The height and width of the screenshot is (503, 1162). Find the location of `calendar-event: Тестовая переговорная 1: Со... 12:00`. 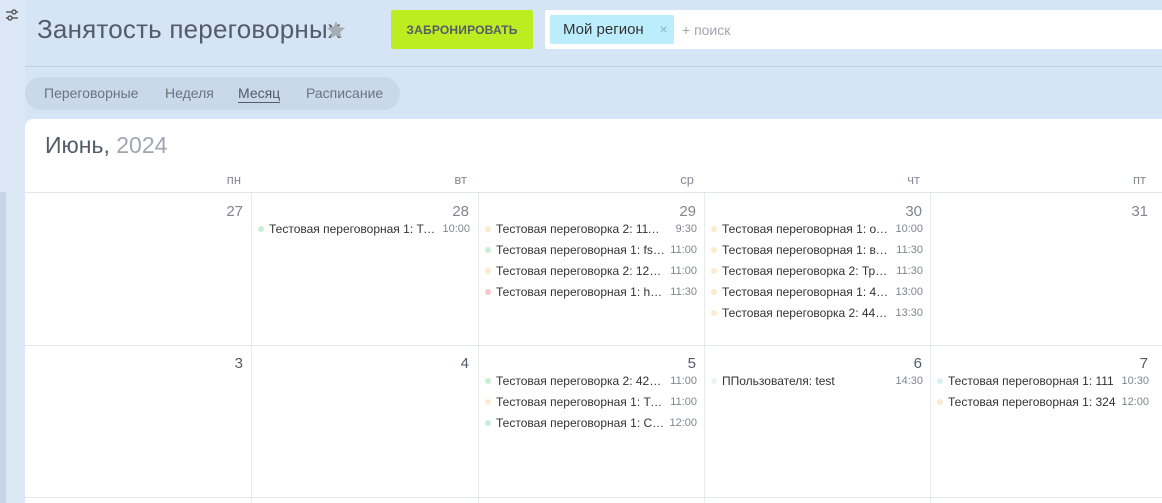

calendar-event: Тестовая переговорная 1: Со... 12:00 is located at coordinates (591, 423).